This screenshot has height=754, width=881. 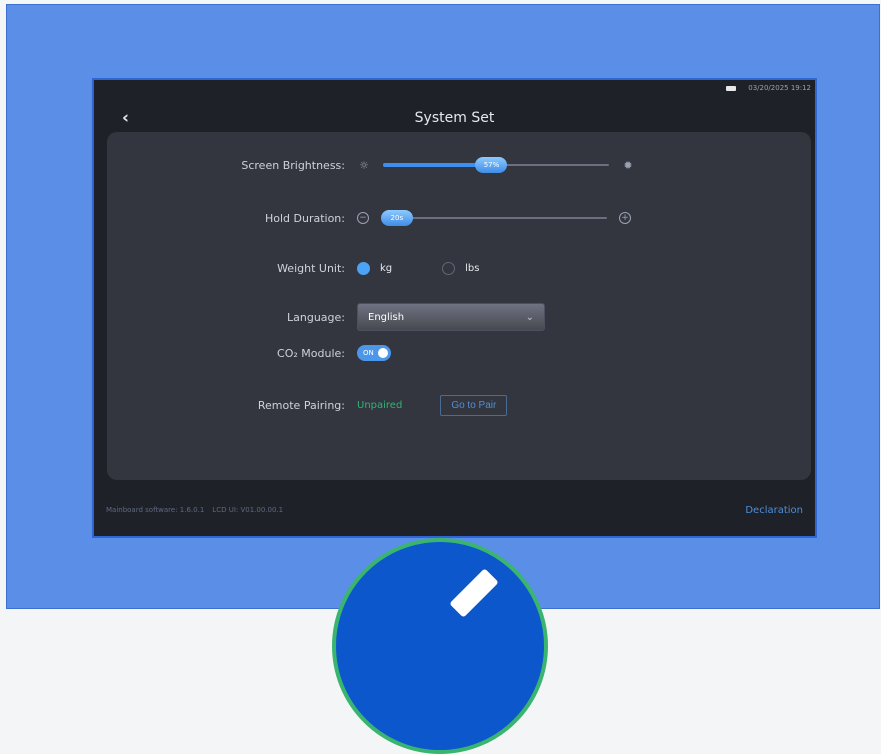 I want to click on co2-row: CO₂ Module: ON, so click(x=459, y=353).